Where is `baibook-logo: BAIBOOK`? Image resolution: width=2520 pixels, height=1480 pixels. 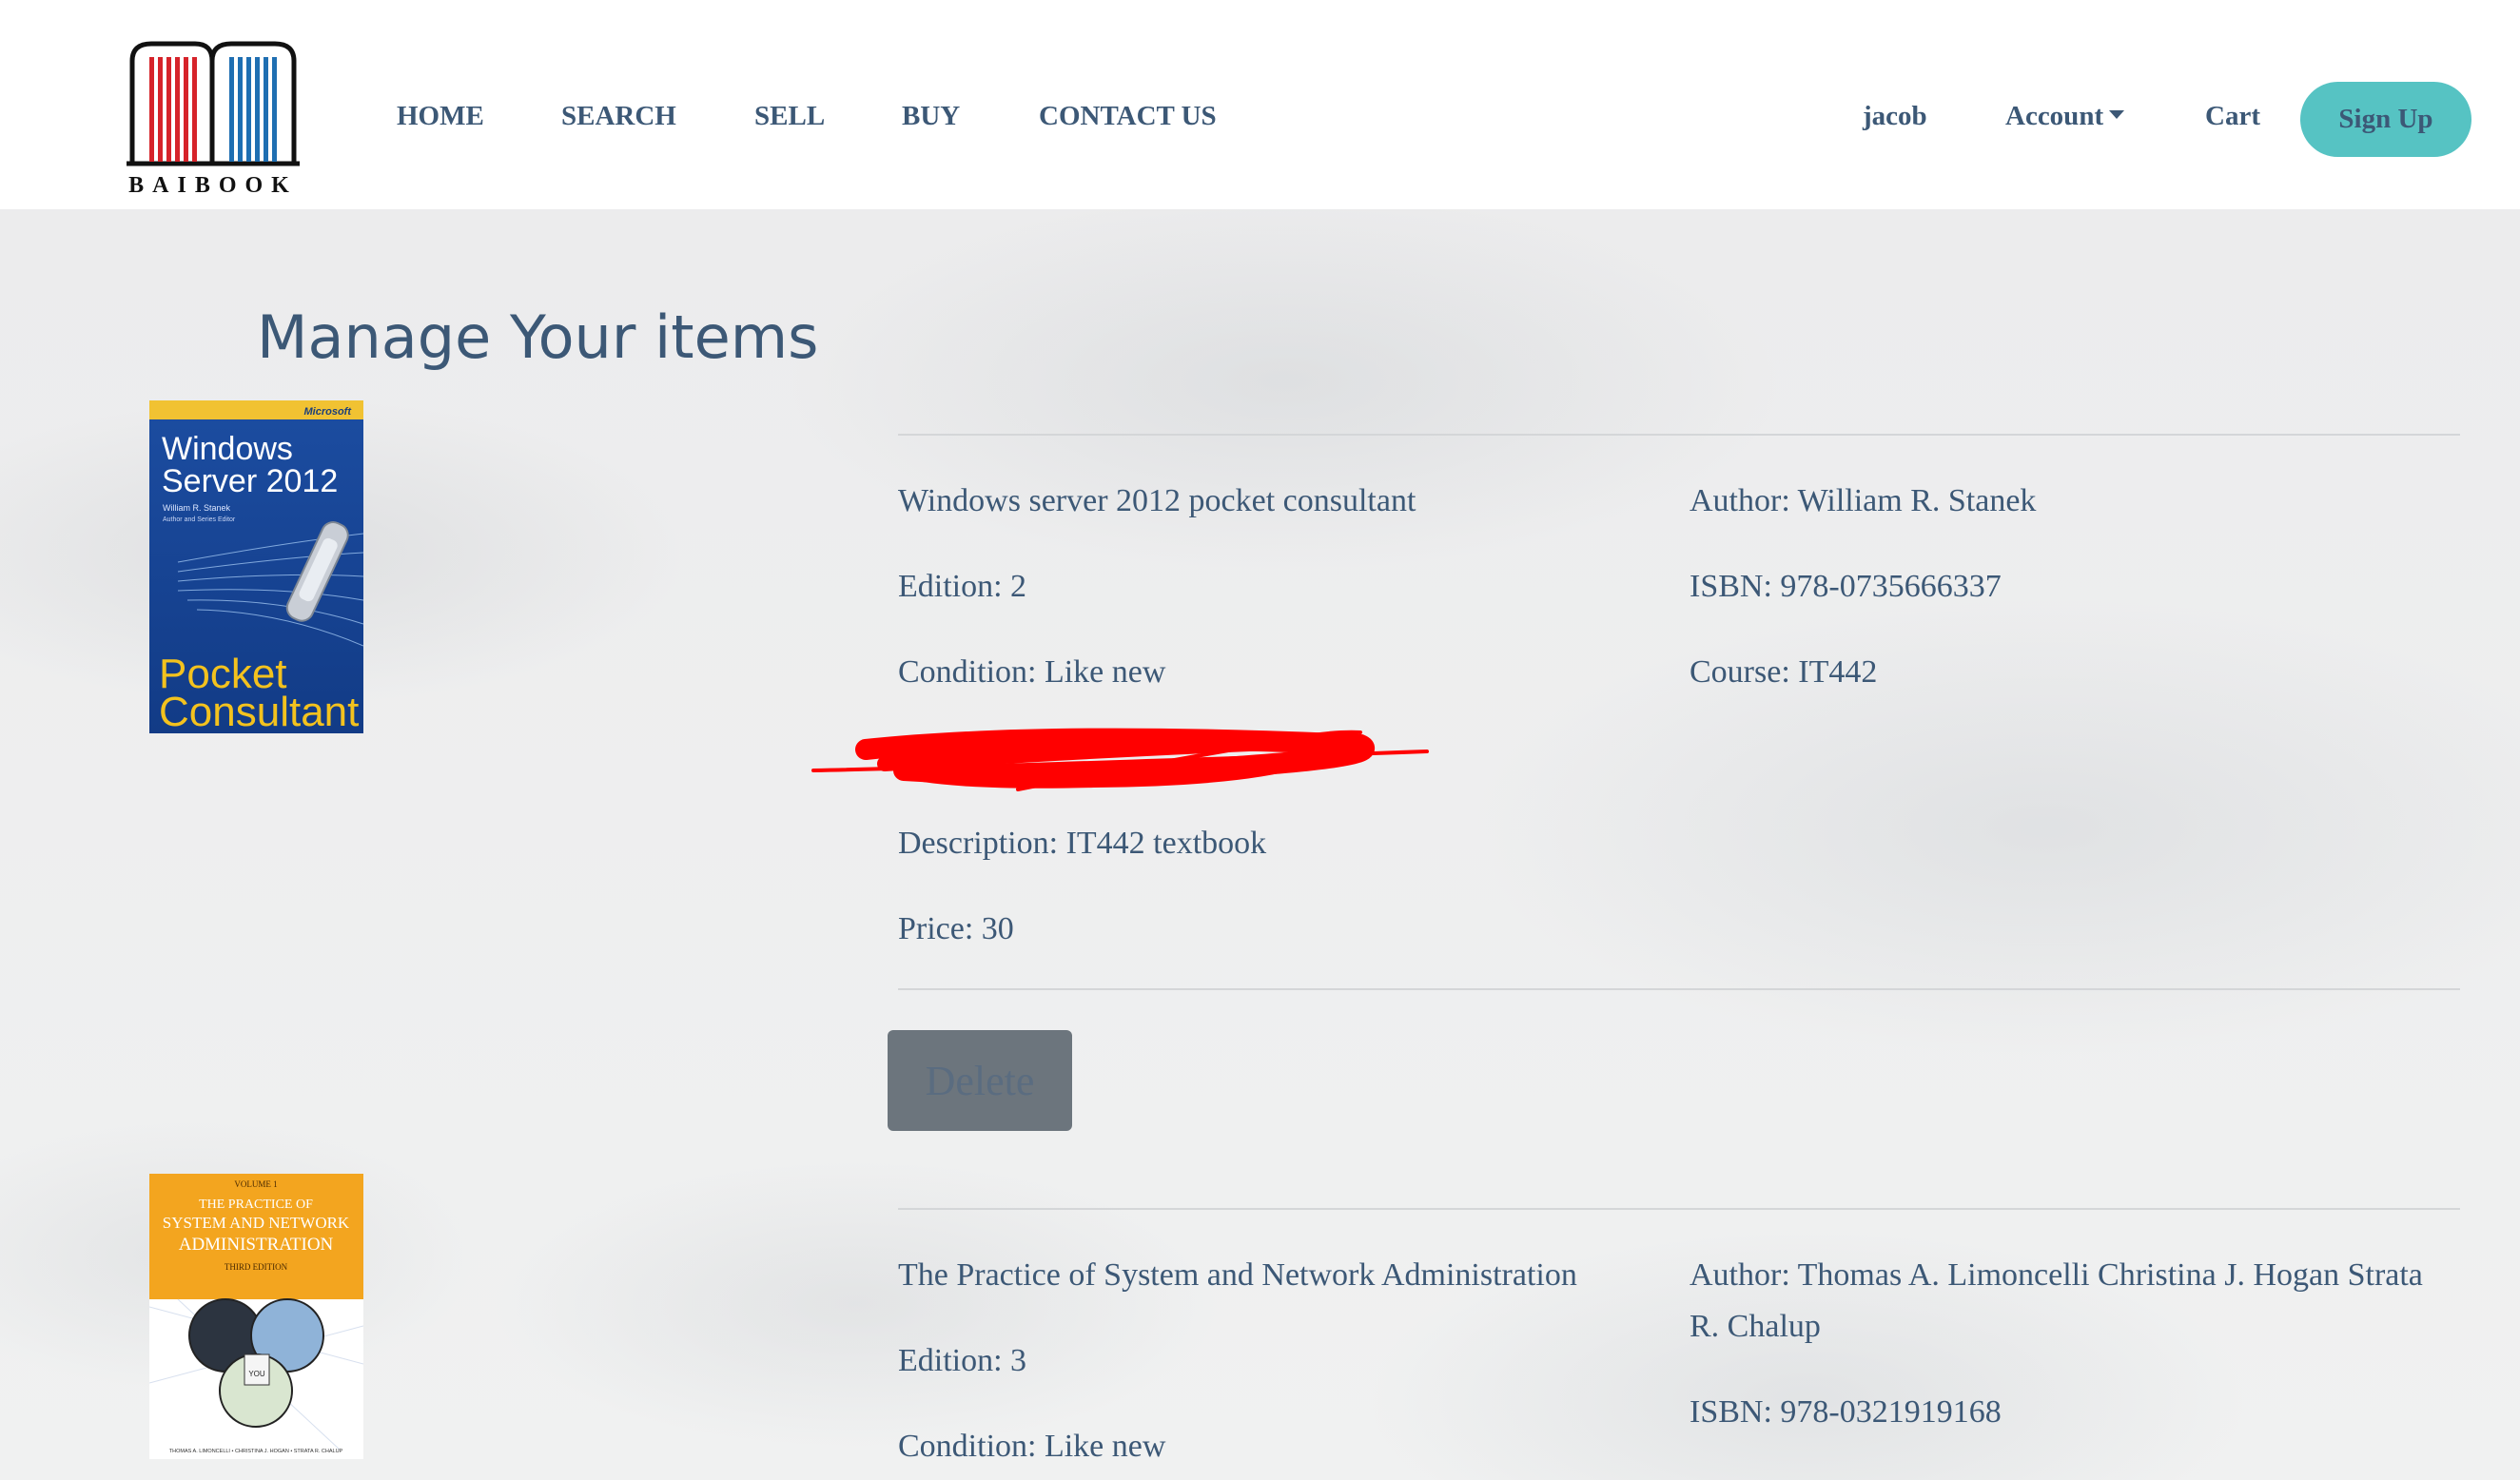 baibook-logo: BAIBOOK is located at coordinates (213, 119).